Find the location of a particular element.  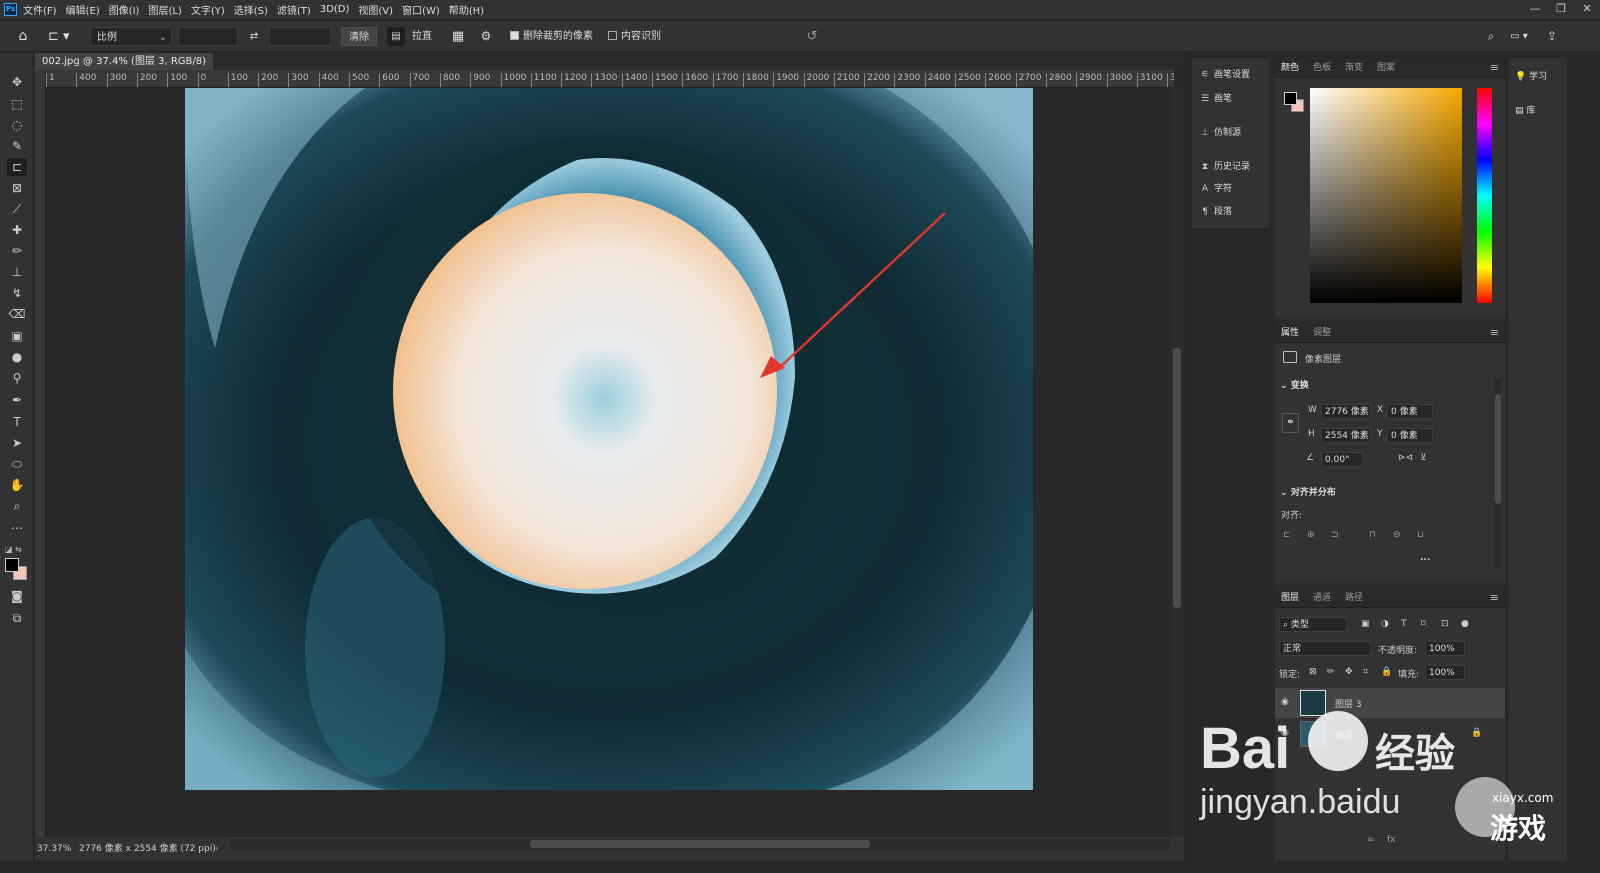

clear-button: 清除 is located at coordinates (359, 36).